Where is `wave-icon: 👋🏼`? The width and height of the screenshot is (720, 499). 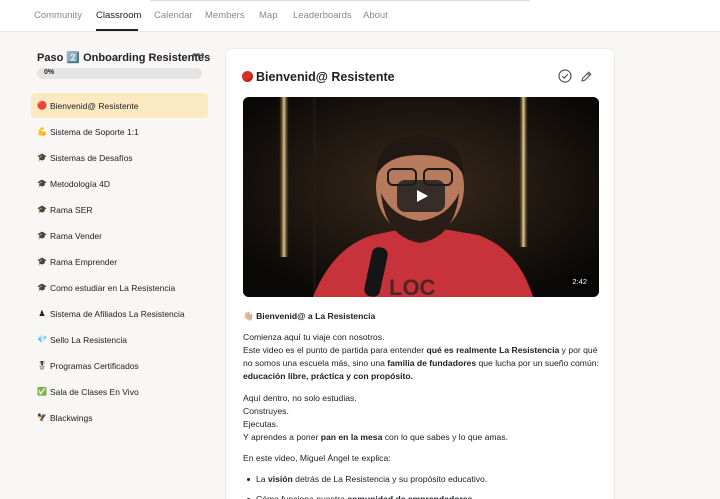
wave-icon: 👋🏼 is located at coordinates (248, 316).